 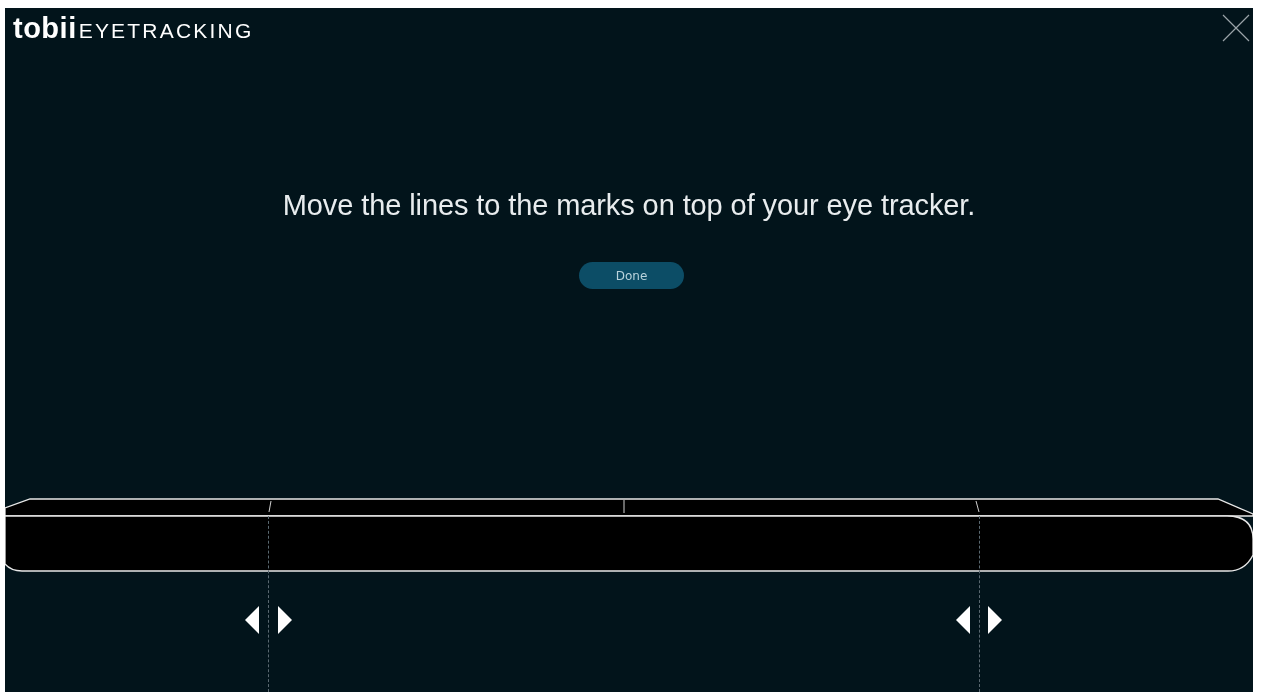 I want to click on instruction-text: Move the lines to the marks on top of your eye tracker., so click(x=629, y=205).